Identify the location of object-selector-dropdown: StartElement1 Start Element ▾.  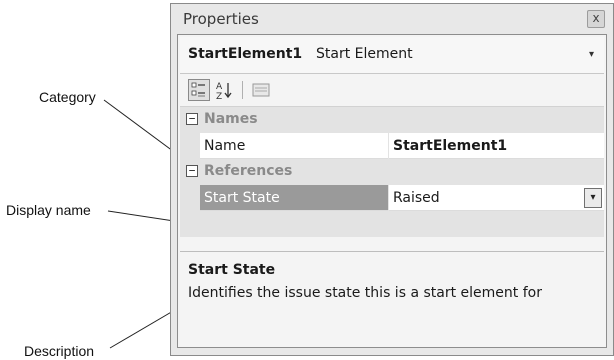
(392, 55).